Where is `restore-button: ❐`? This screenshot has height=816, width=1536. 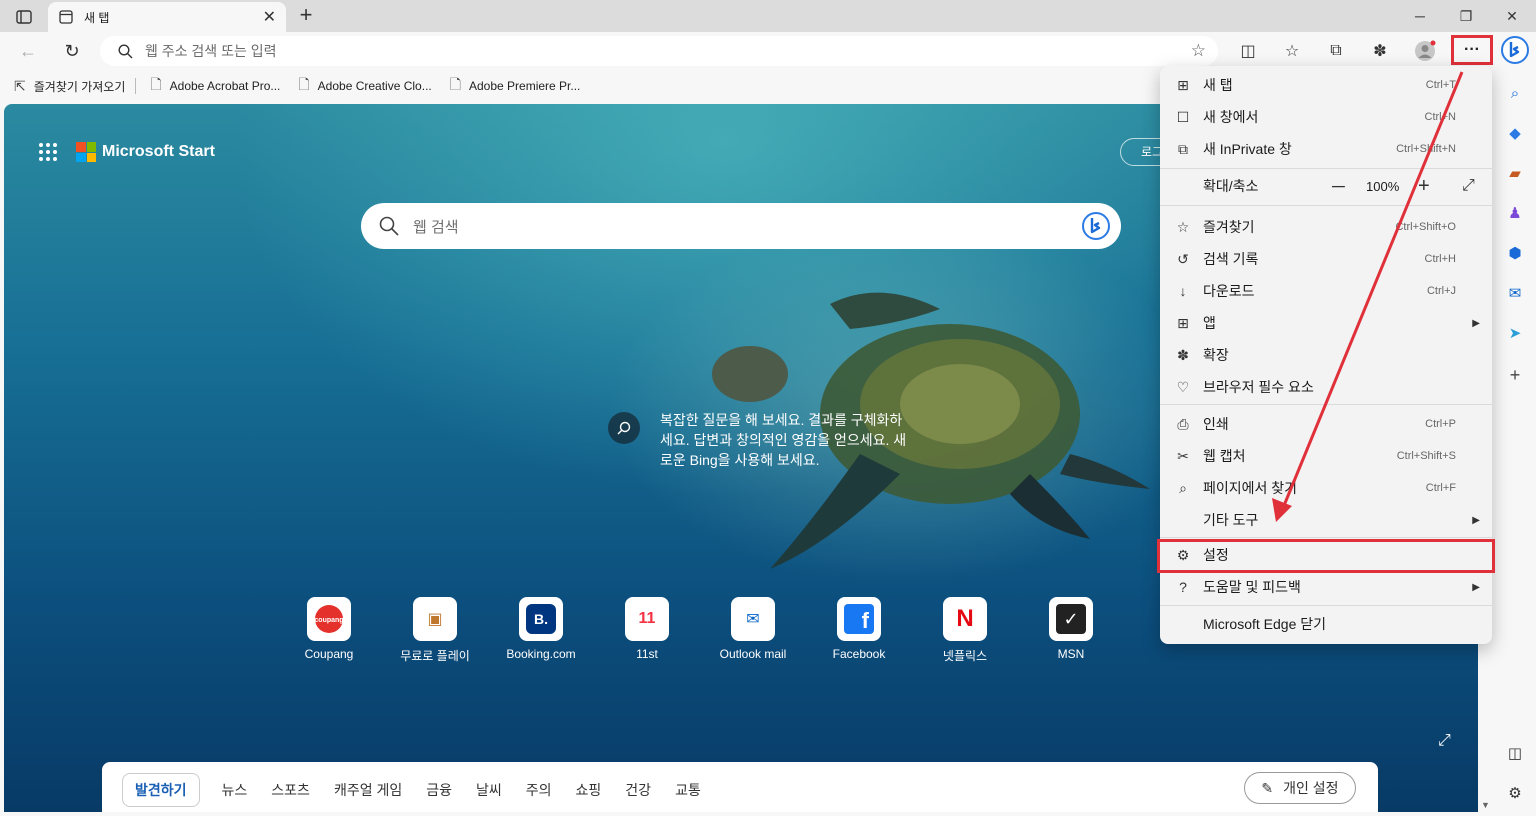 restore-button: ❐ is located at coordinates (1466, 16).